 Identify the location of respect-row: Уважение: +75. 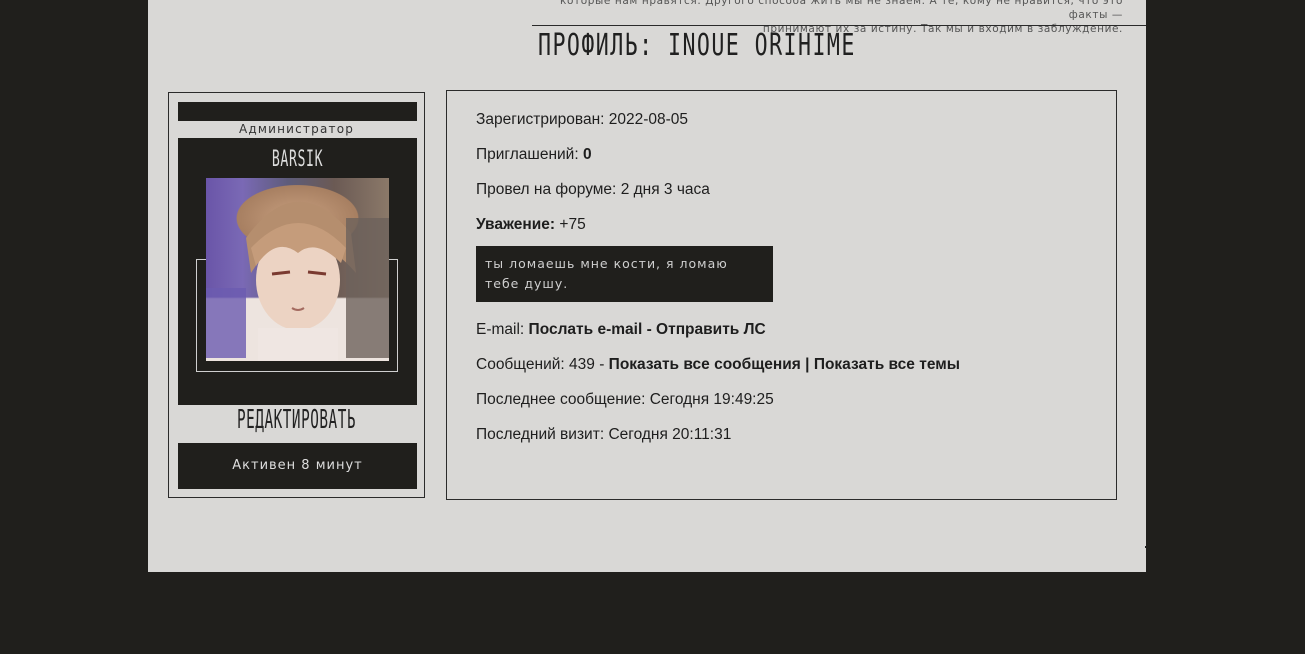
(531, 225).